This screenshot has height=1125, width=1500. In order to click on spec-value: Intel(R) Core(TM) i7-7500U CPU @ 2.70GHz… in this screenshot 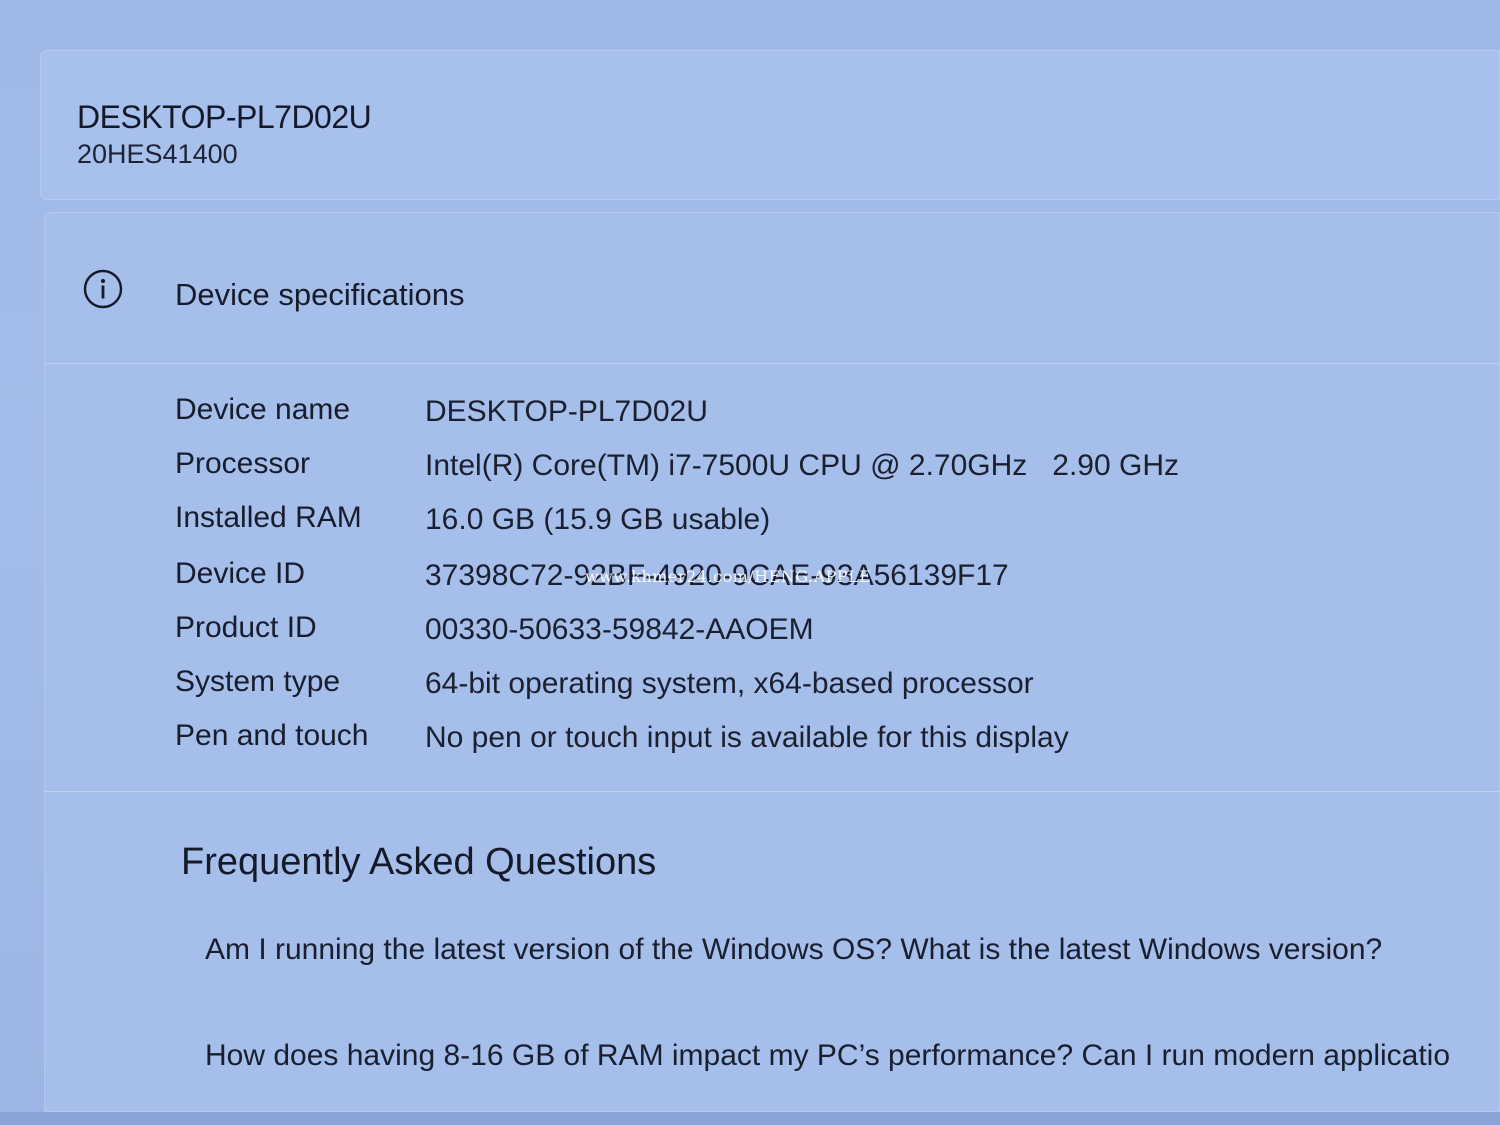, I will do `click(802, 466)`.